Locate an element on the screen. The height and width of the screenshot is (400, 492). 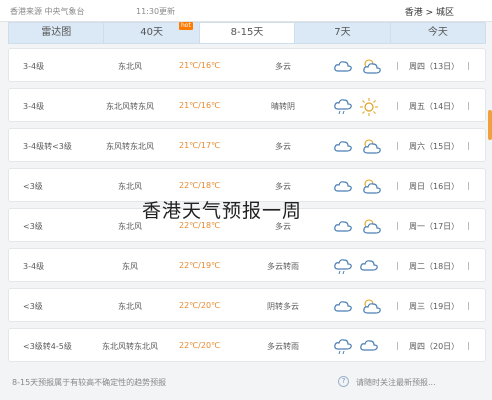
tab-40-days: 40天 hot is located at coordinates (152, 32).